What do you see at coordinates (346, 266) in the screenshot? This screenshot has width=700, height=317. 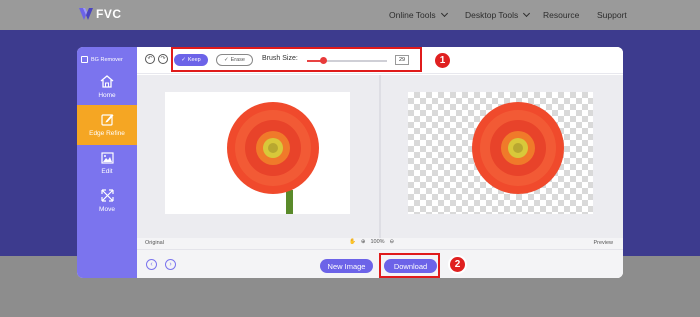 I see `new-image-button: New Image` at bounding box center [346, 266].